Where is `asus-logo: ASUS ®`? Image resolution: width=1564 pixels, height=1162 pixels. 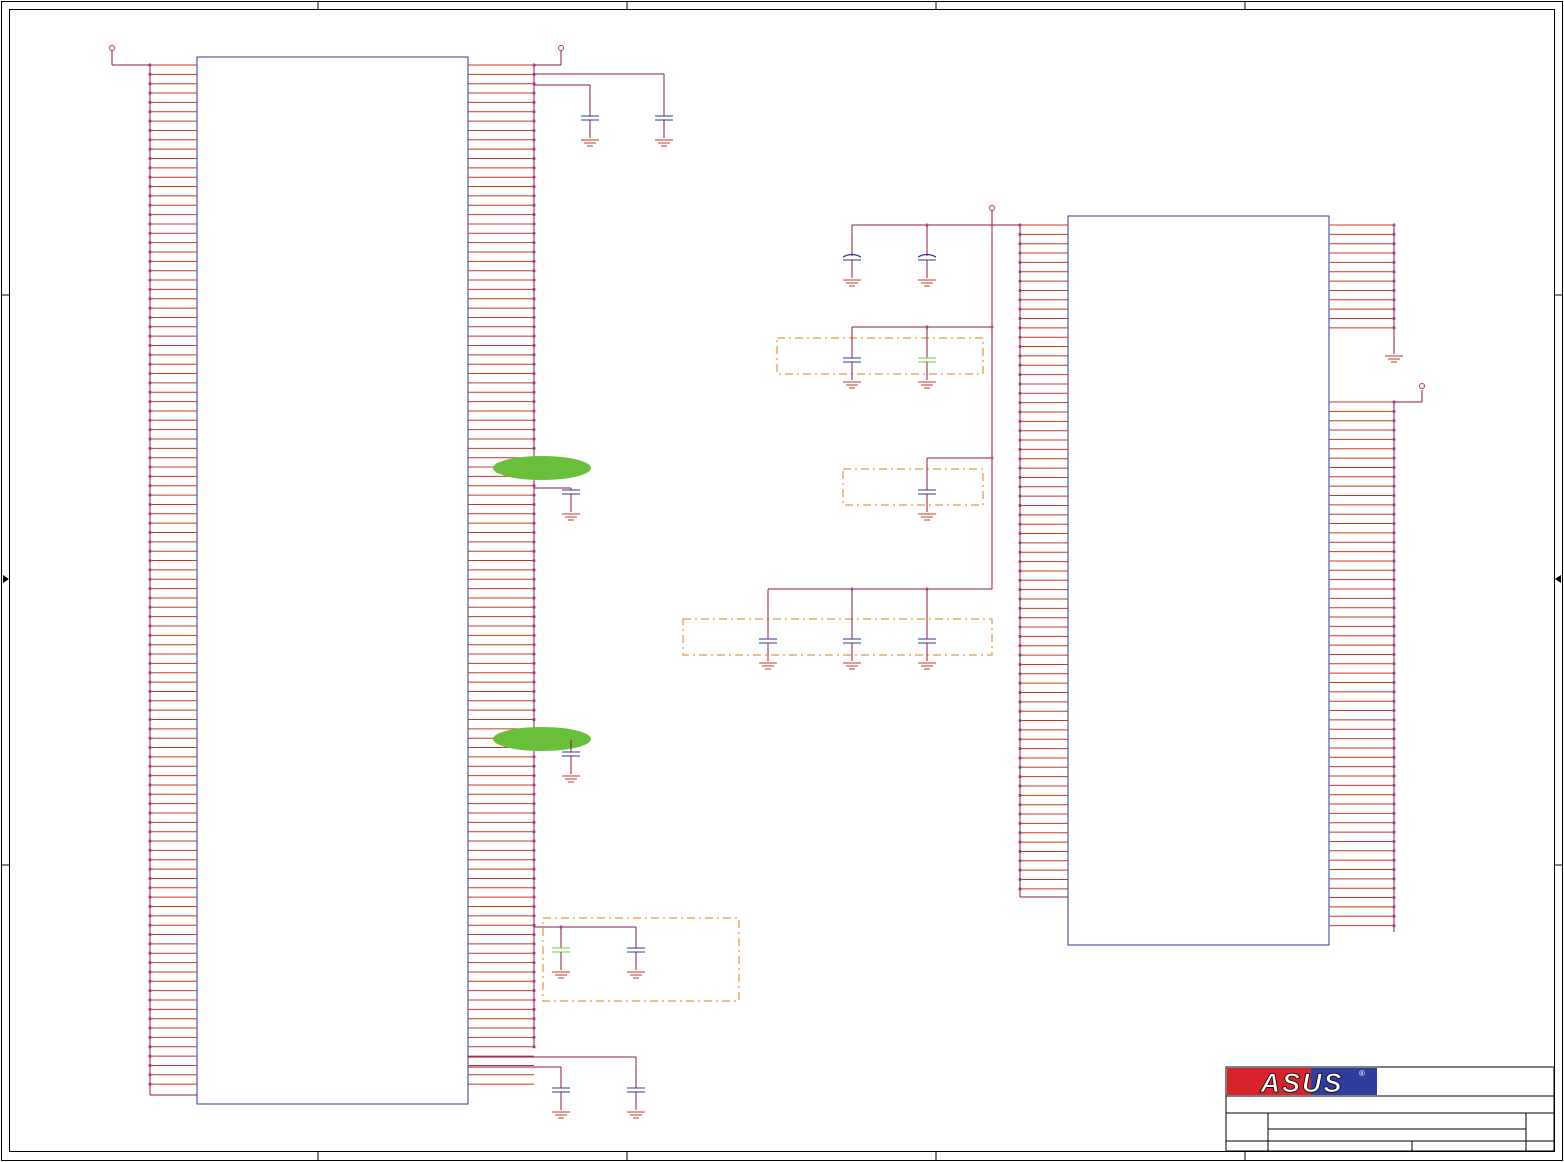
asus-logo: ASUS ® is located at coordinates (1302, 1083).